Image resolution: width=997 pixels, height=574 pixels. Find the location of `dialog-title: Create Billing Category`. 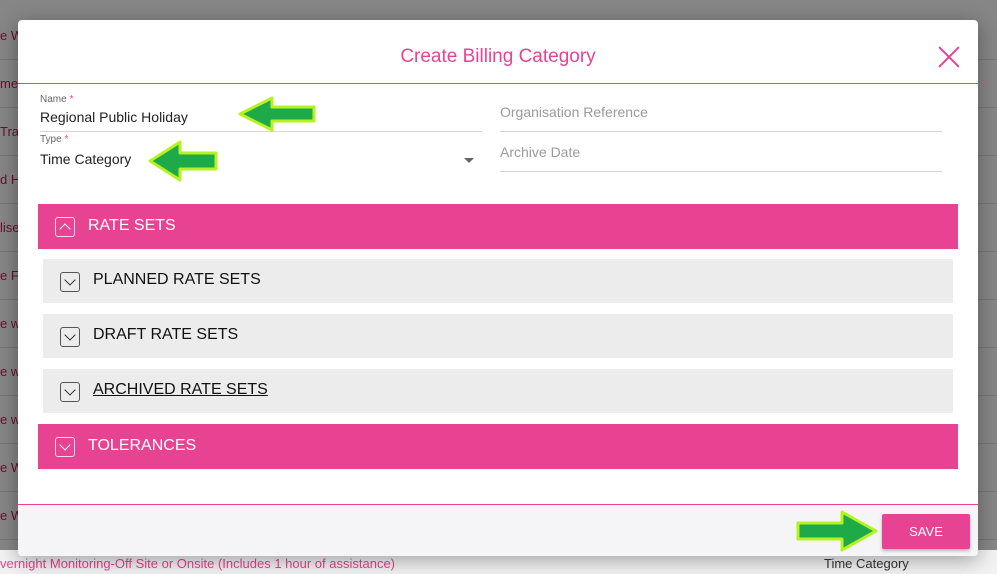

dialog-title: Create Billing Category is located at coordinates (498, 56).